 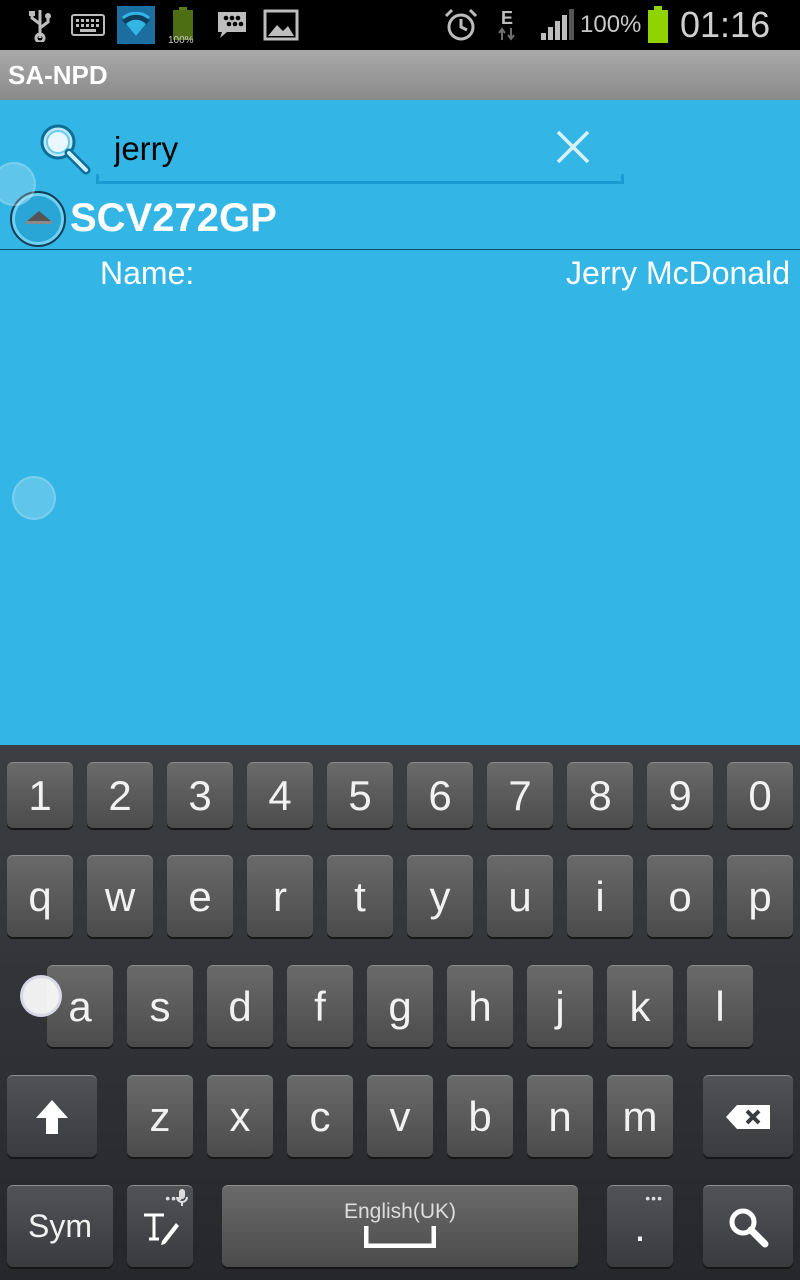 I want to click on backspace-icon, so click(x=748, y=1116).